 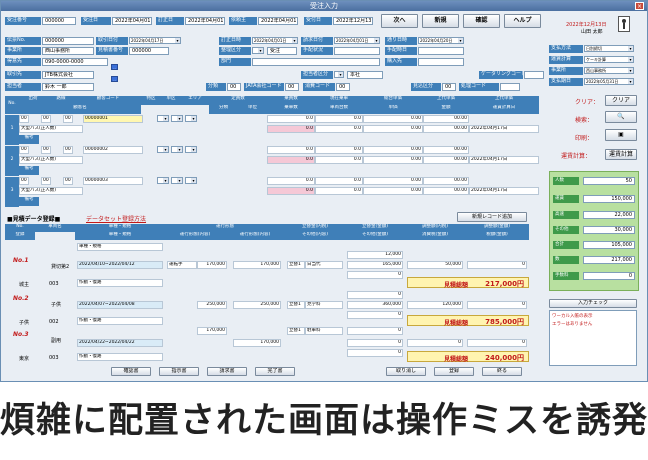 What do you see at coordinates (68, 41) in the screenshot?
I see `slip-no-field: 000000` at bounding box center [68, 41].